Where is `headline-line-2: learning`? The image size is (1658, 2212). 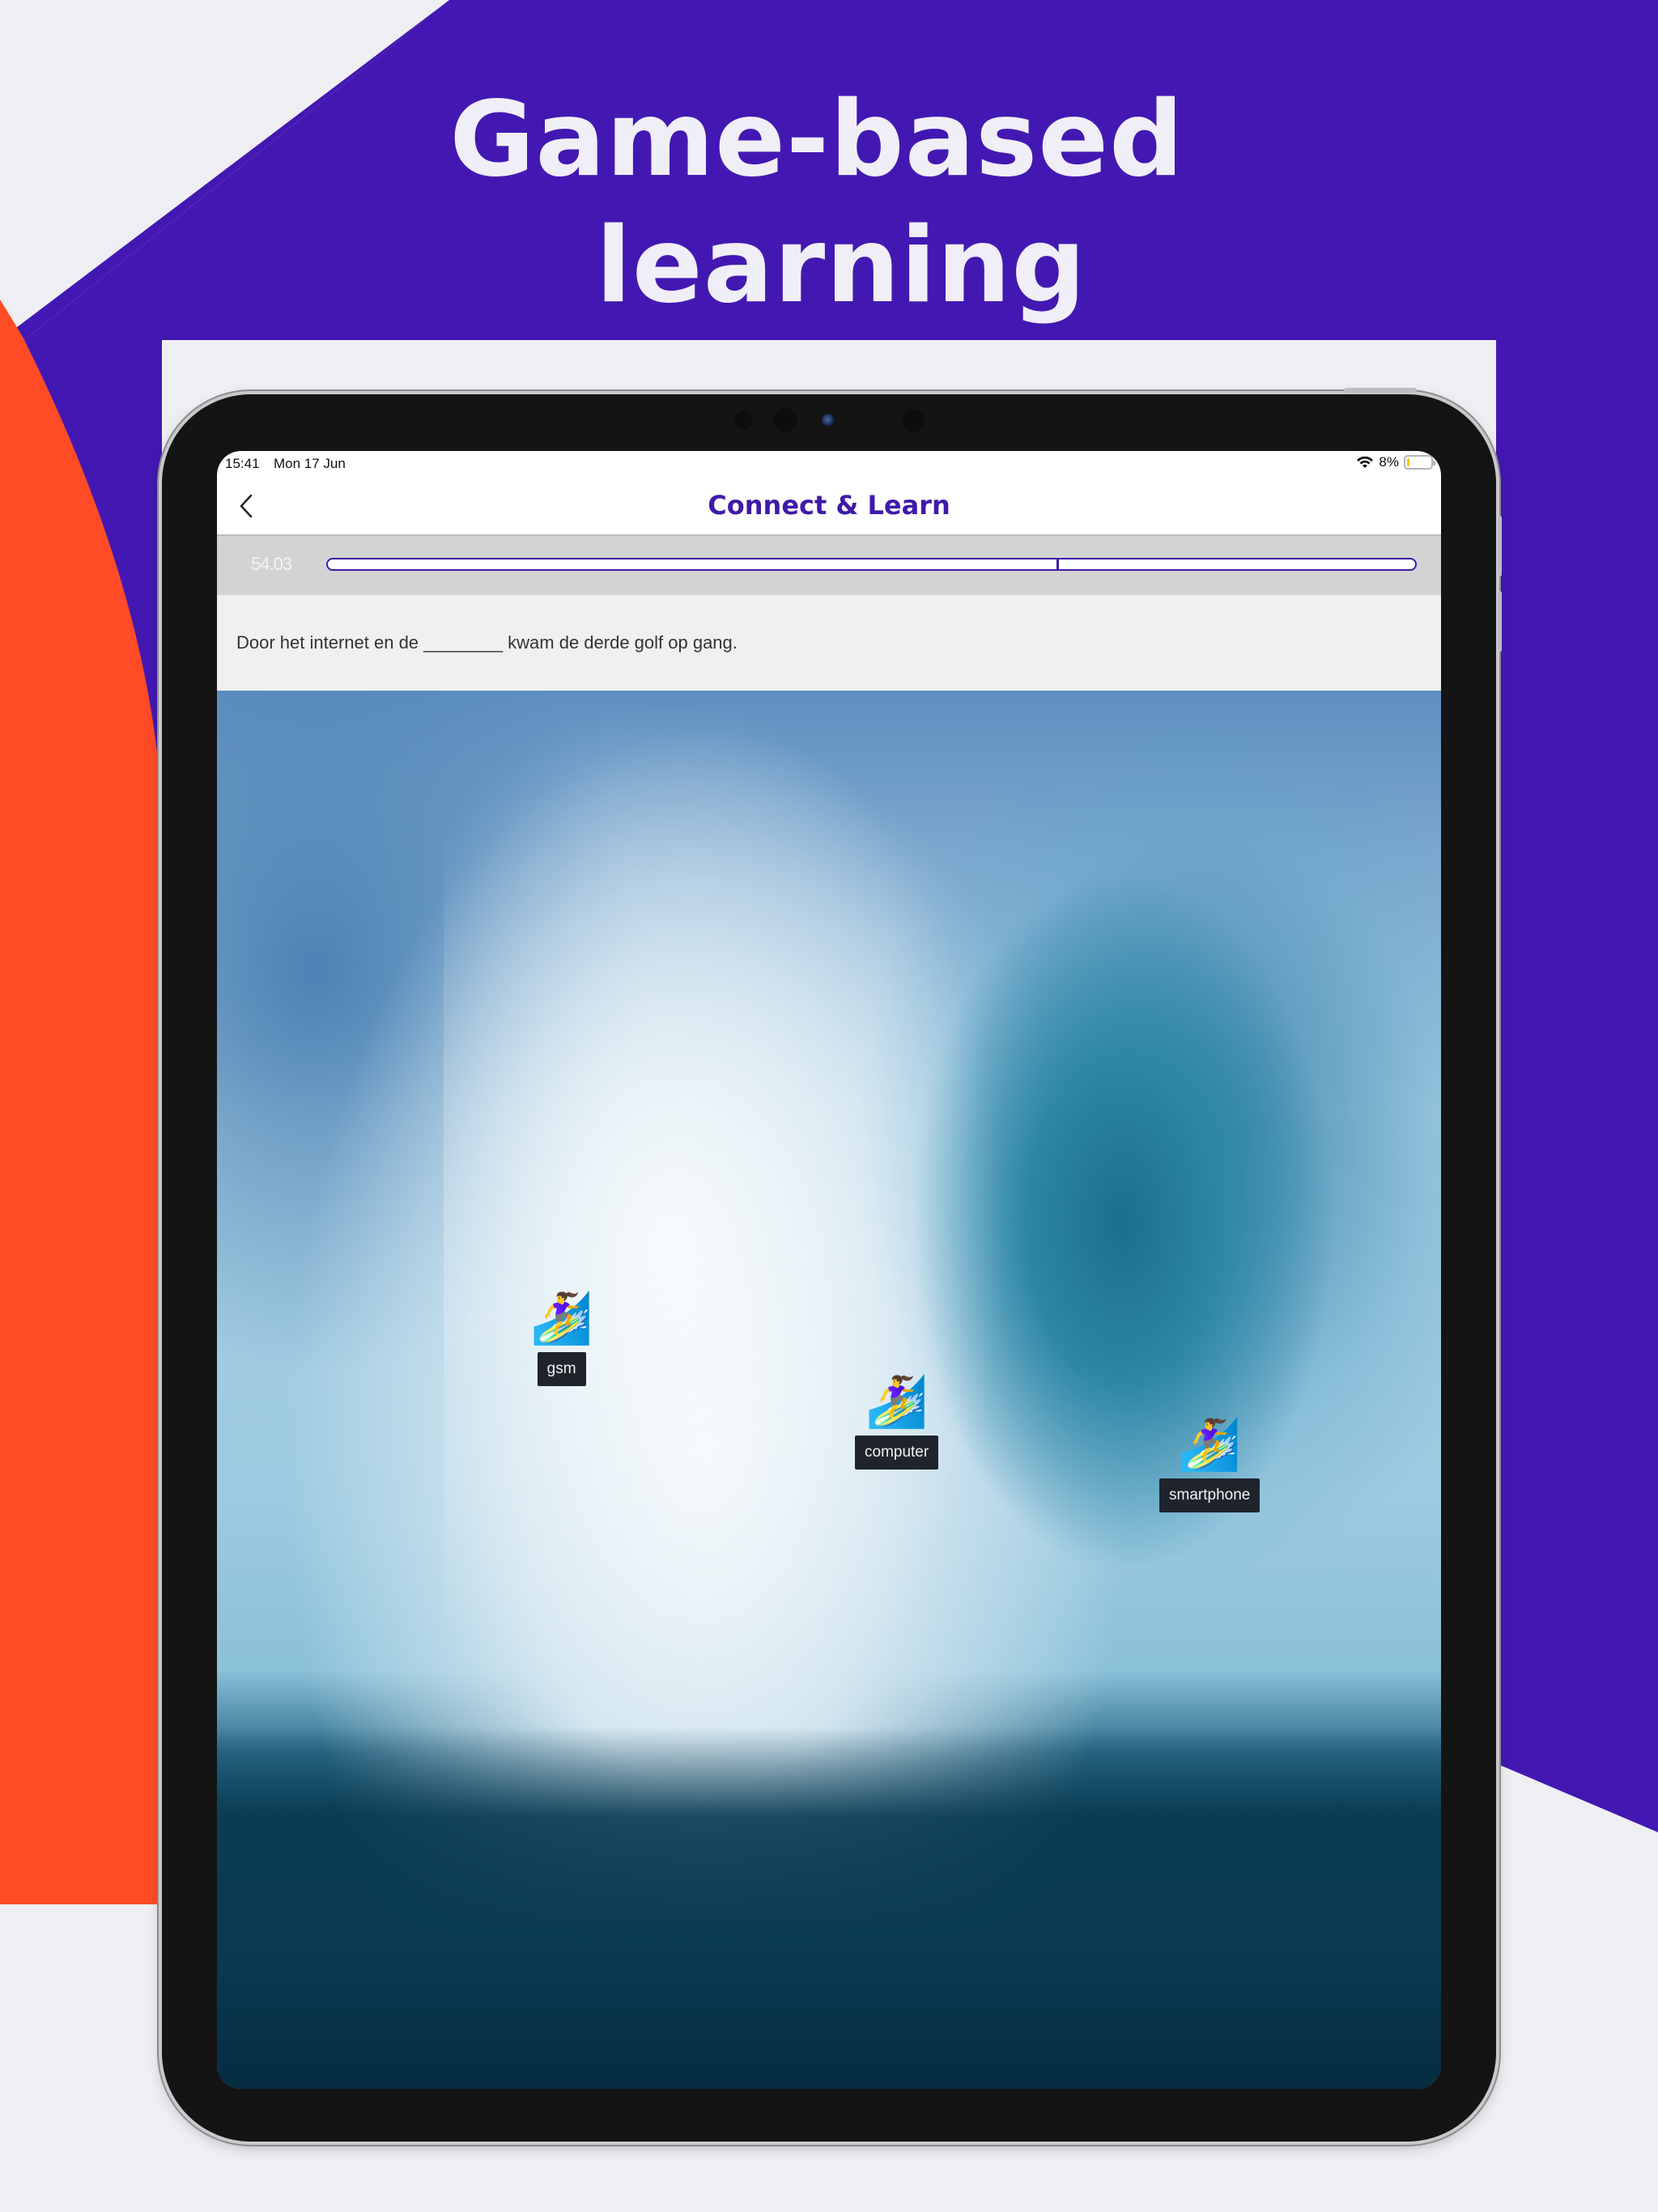
headline-line-2: learning is located at coordinates (841, 266).